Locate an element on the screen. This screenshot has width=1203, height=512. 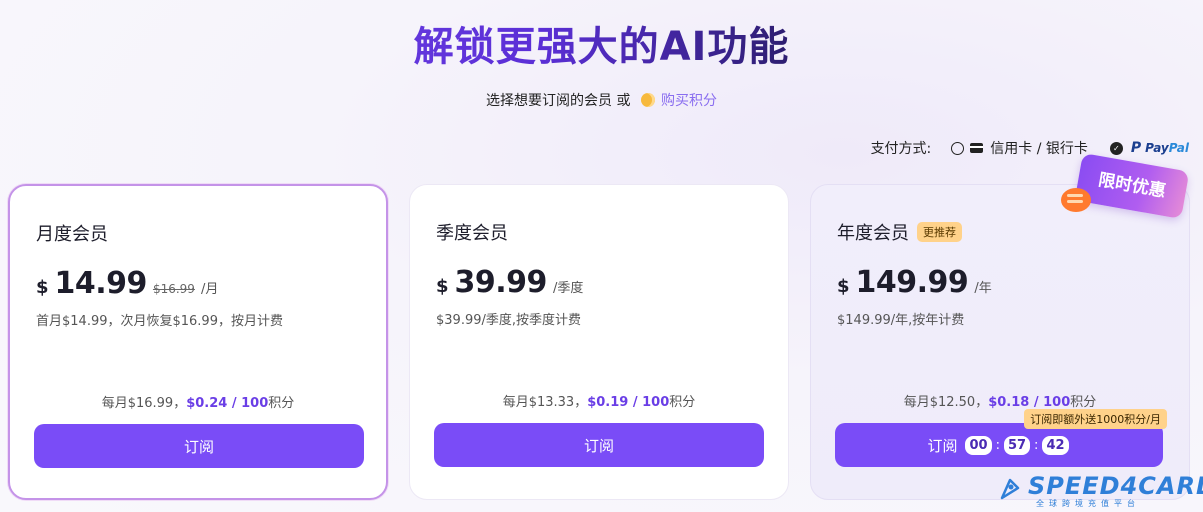
monthly-summary: 每月$12.50，$0.18 / 100积分 is located at coordinates (1000, 400).